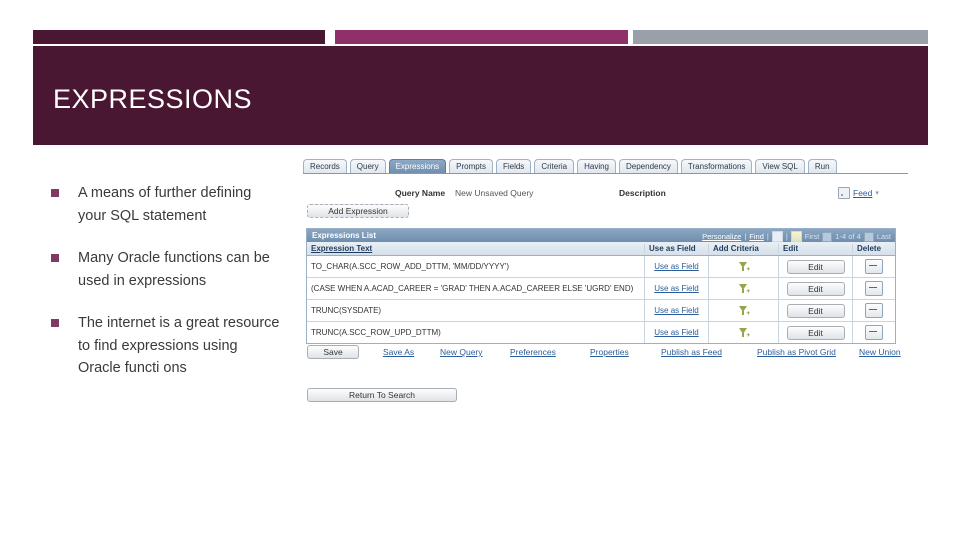 This screenshot has height=540, width=960. I want to click on column-header-edit: Edit, so click(816, 248).